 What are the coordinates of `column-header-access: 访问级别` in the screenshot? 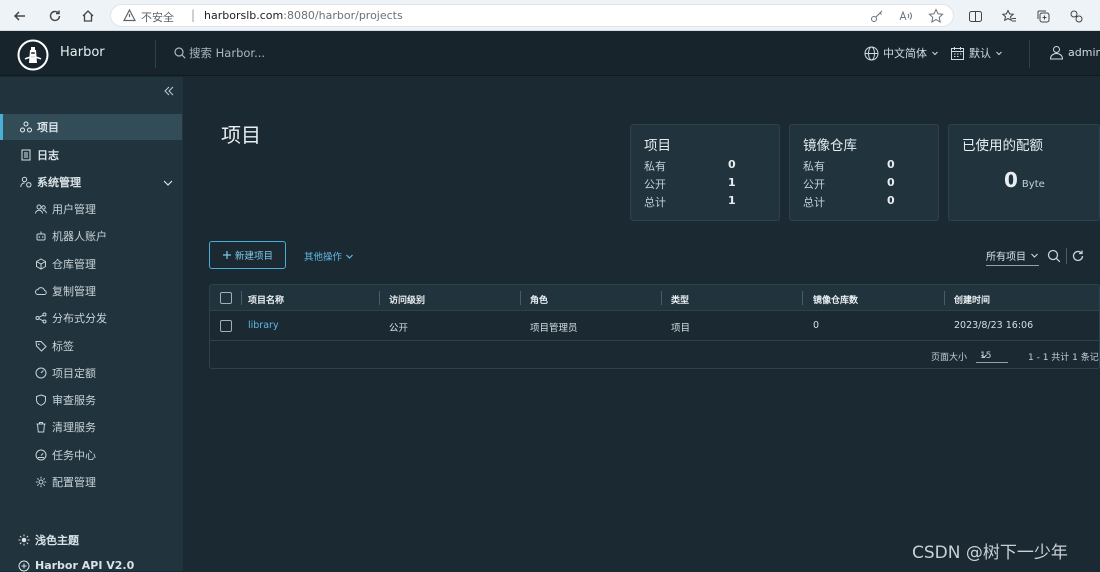 It's located at (407, 299).